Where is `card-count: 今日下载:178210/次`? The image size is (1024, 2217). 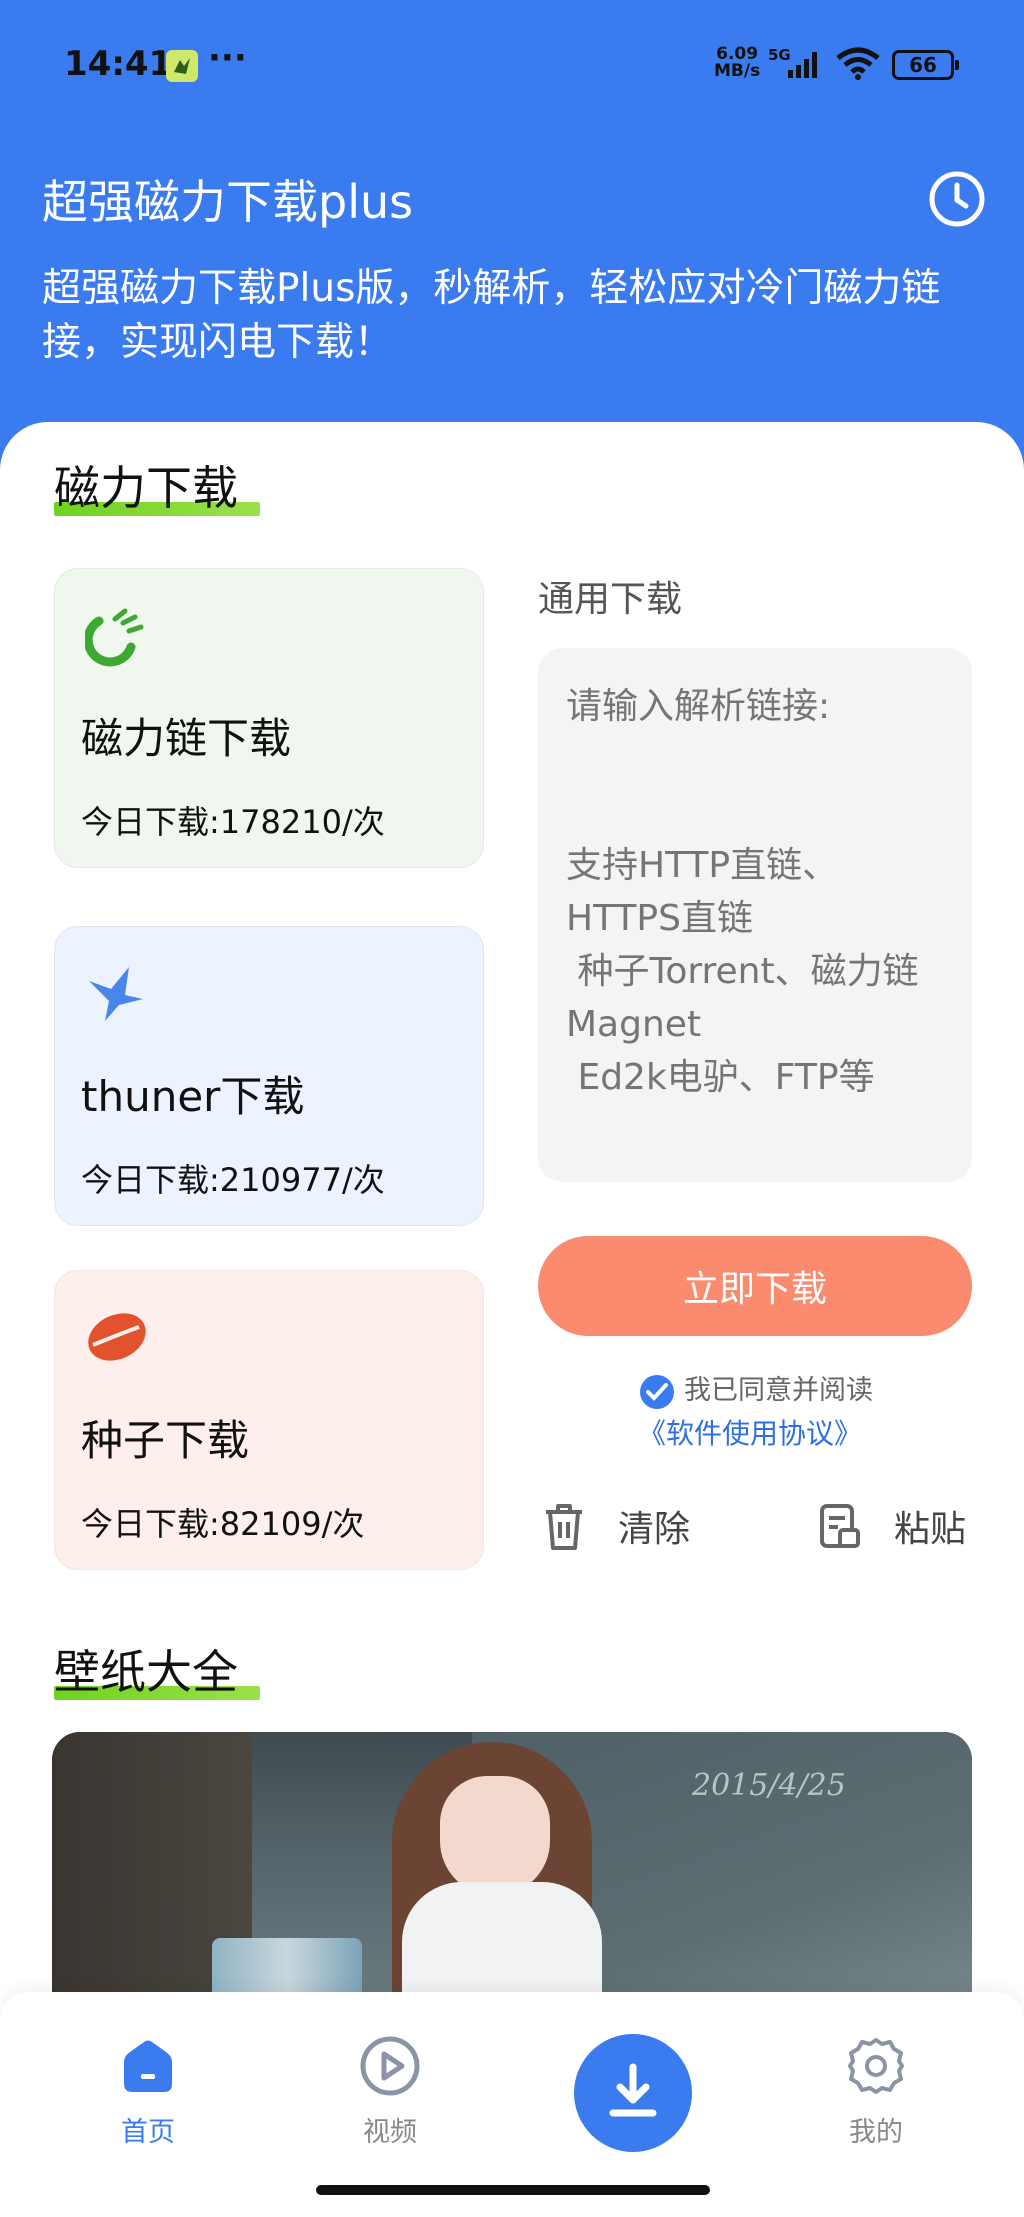
card-count: 今日下载:178210/次 is located at coordinates (233, 822).